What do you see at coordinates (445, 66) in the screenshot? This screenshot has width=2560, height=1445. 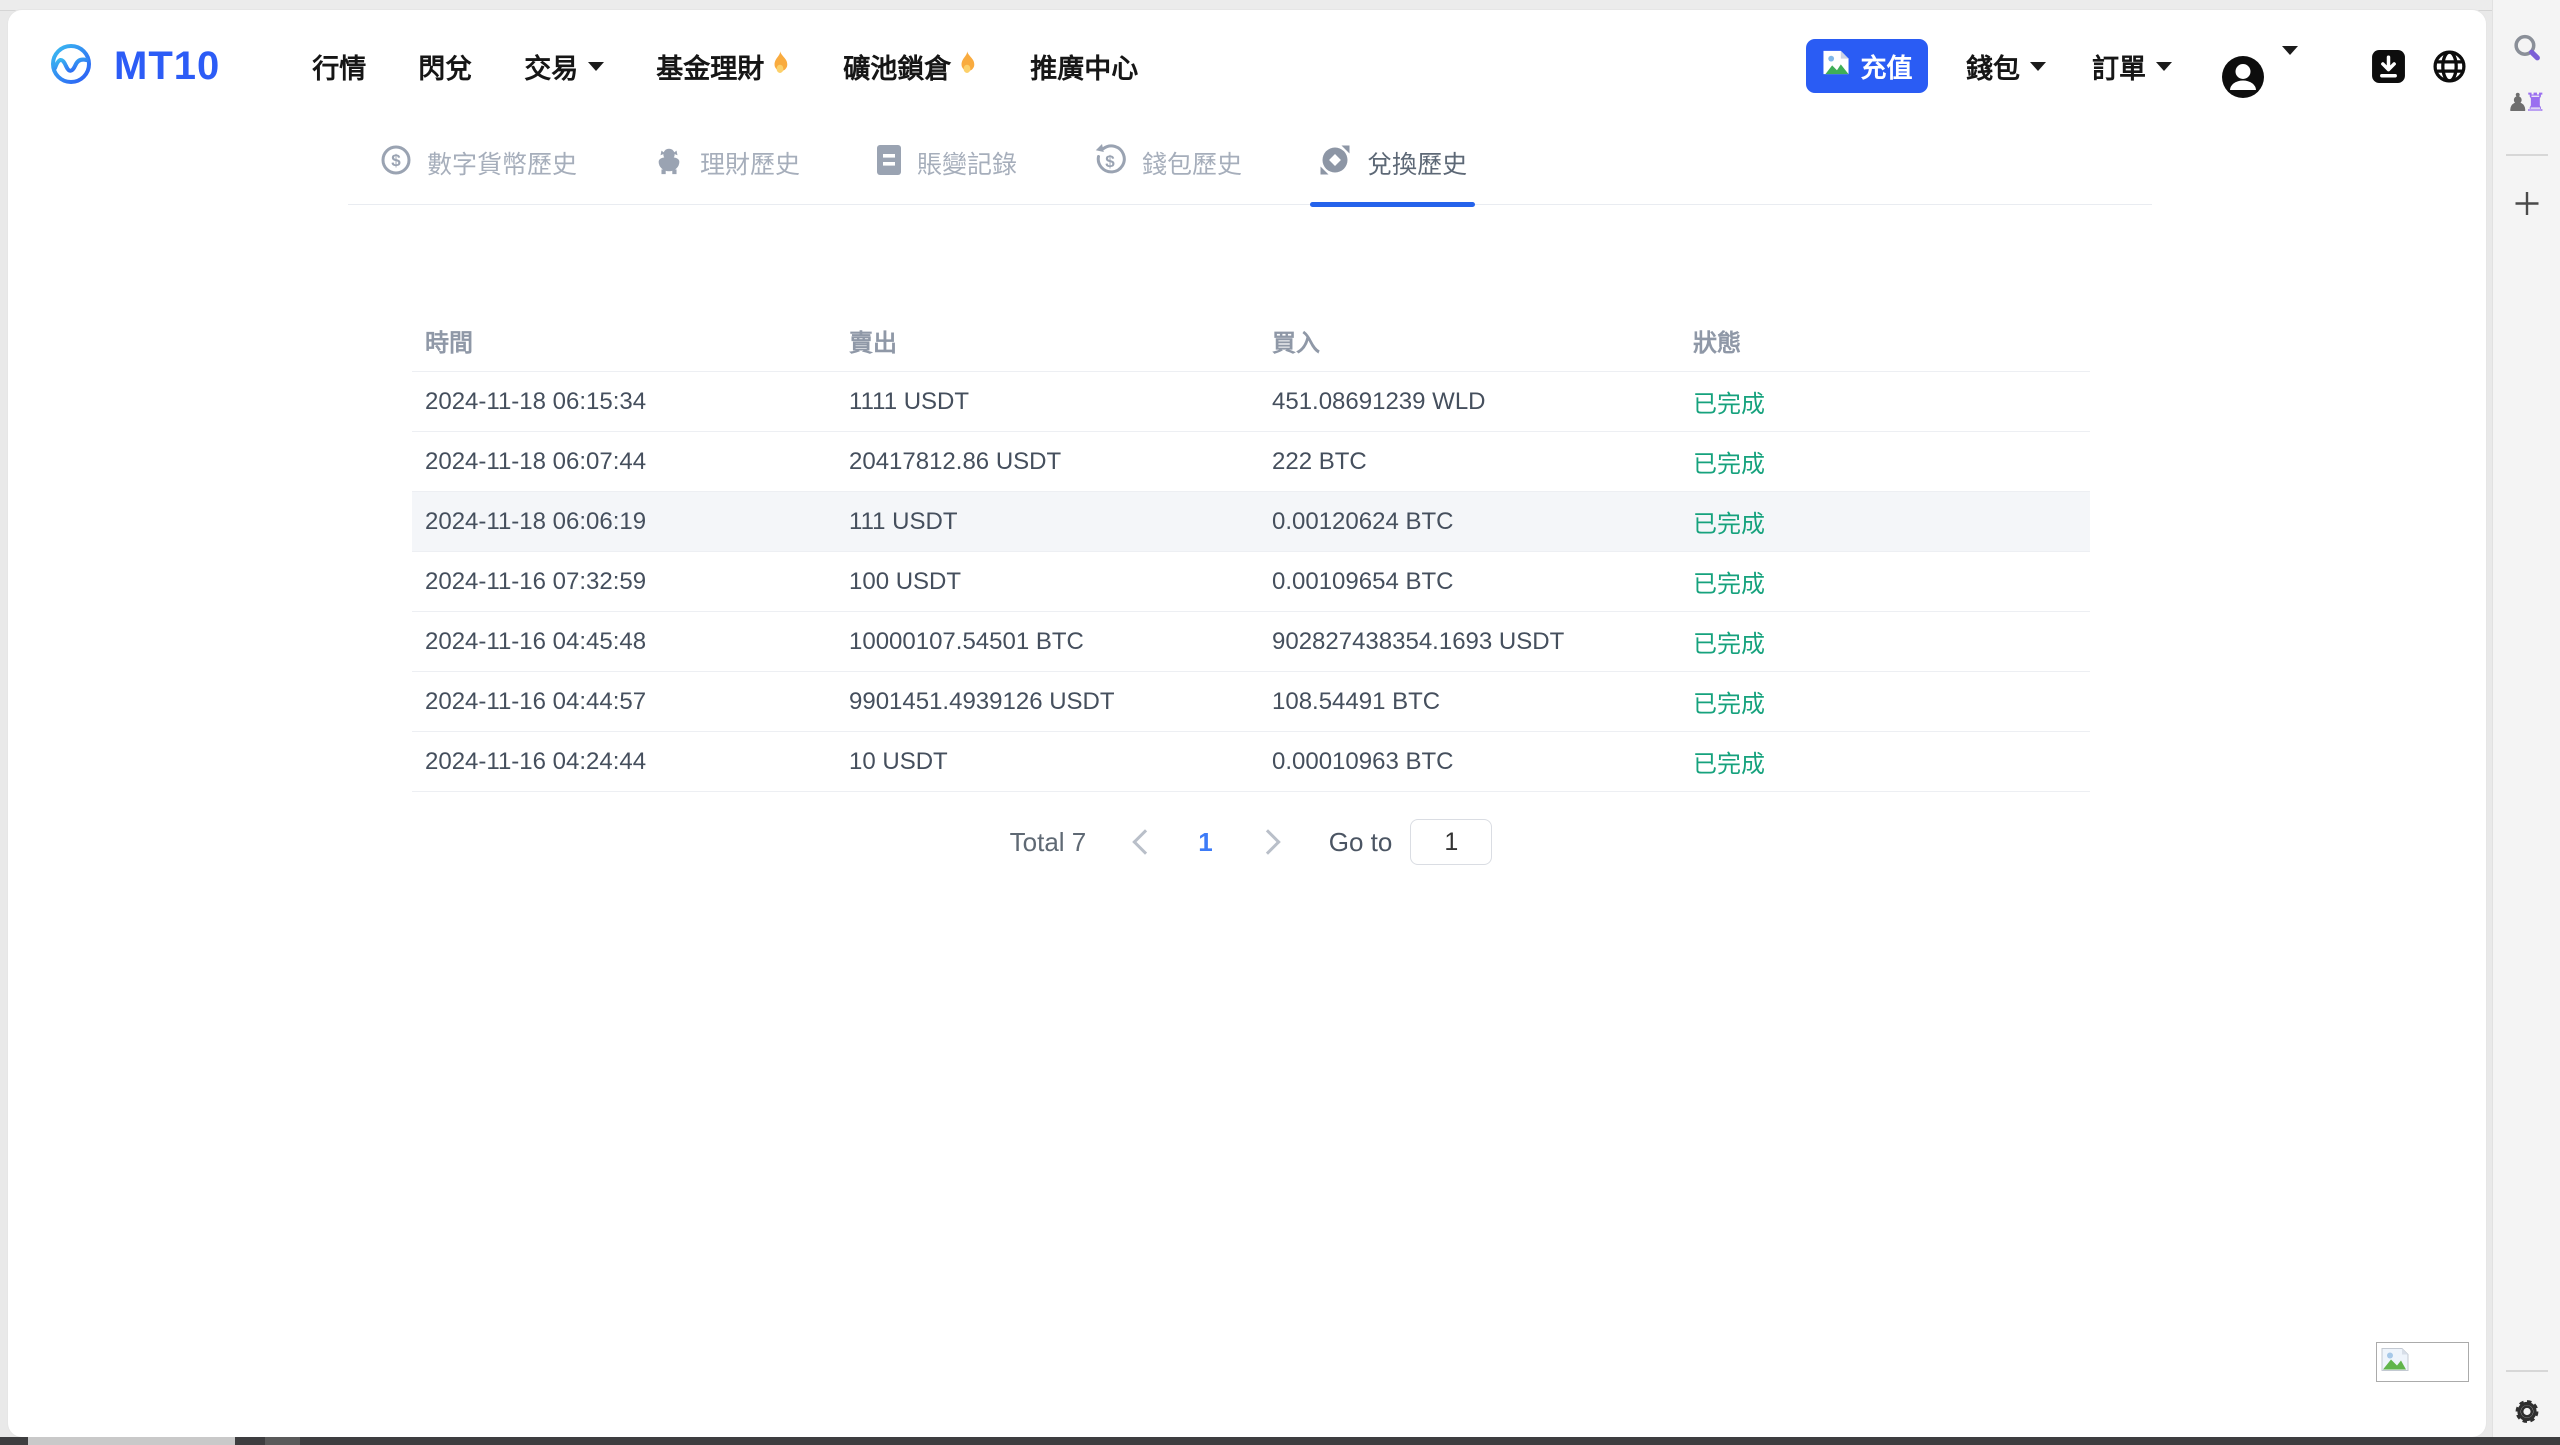 I see `nav-item-flash-swap: 閃兌` at bounding box center [445, 66].